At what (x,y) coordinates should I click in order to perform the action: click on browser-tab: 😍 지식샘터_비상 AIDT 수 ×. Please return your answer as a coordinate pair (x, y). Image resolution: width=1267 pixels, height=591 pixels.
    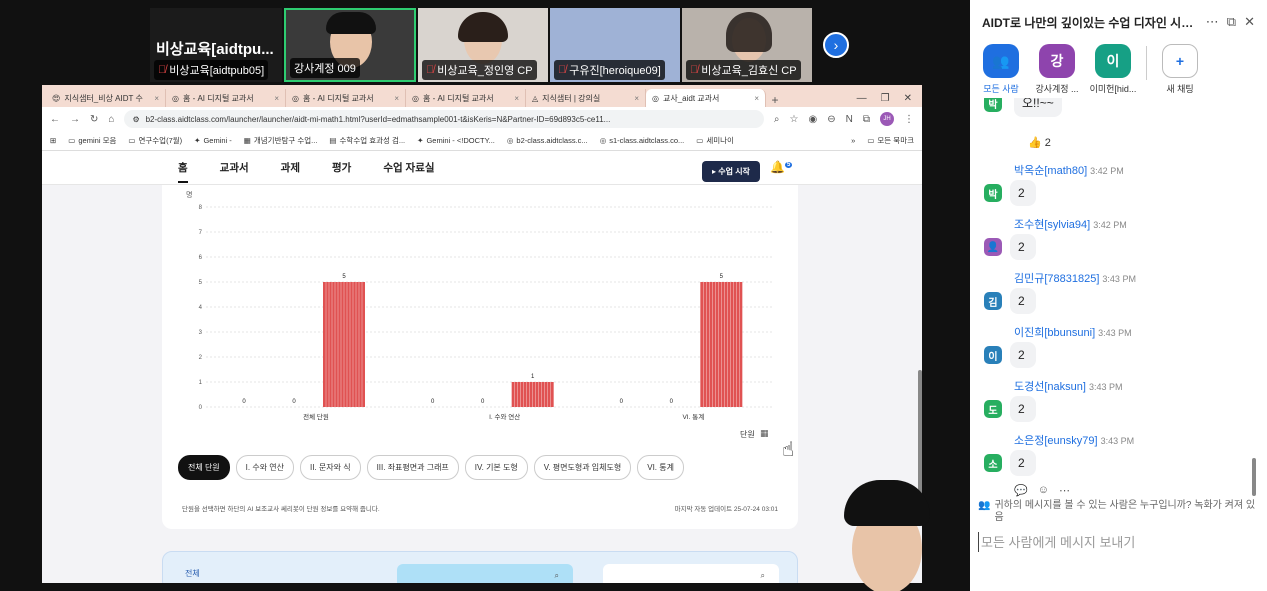
    Looking at the image, I should click on (106, 98).